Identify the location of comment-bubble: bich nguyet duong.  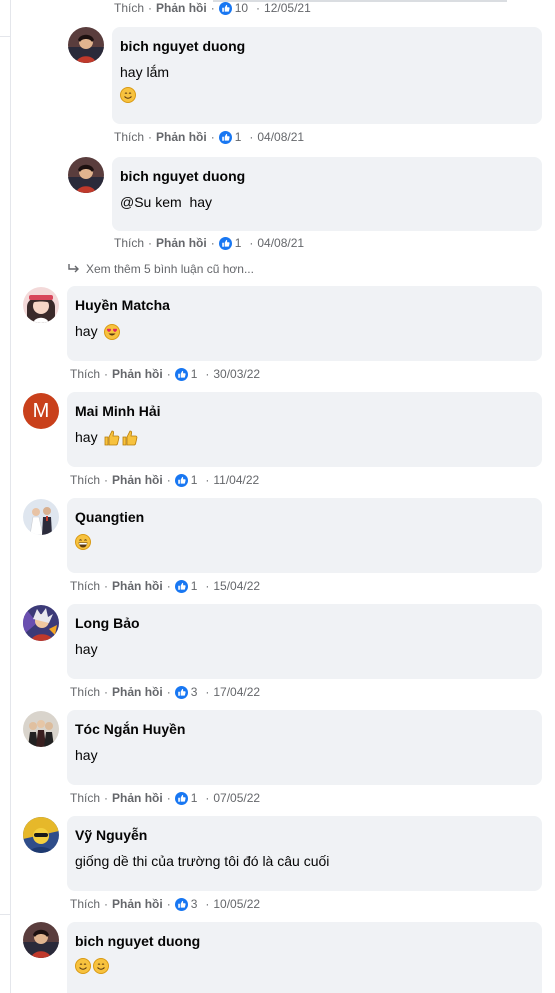
(304, 957).